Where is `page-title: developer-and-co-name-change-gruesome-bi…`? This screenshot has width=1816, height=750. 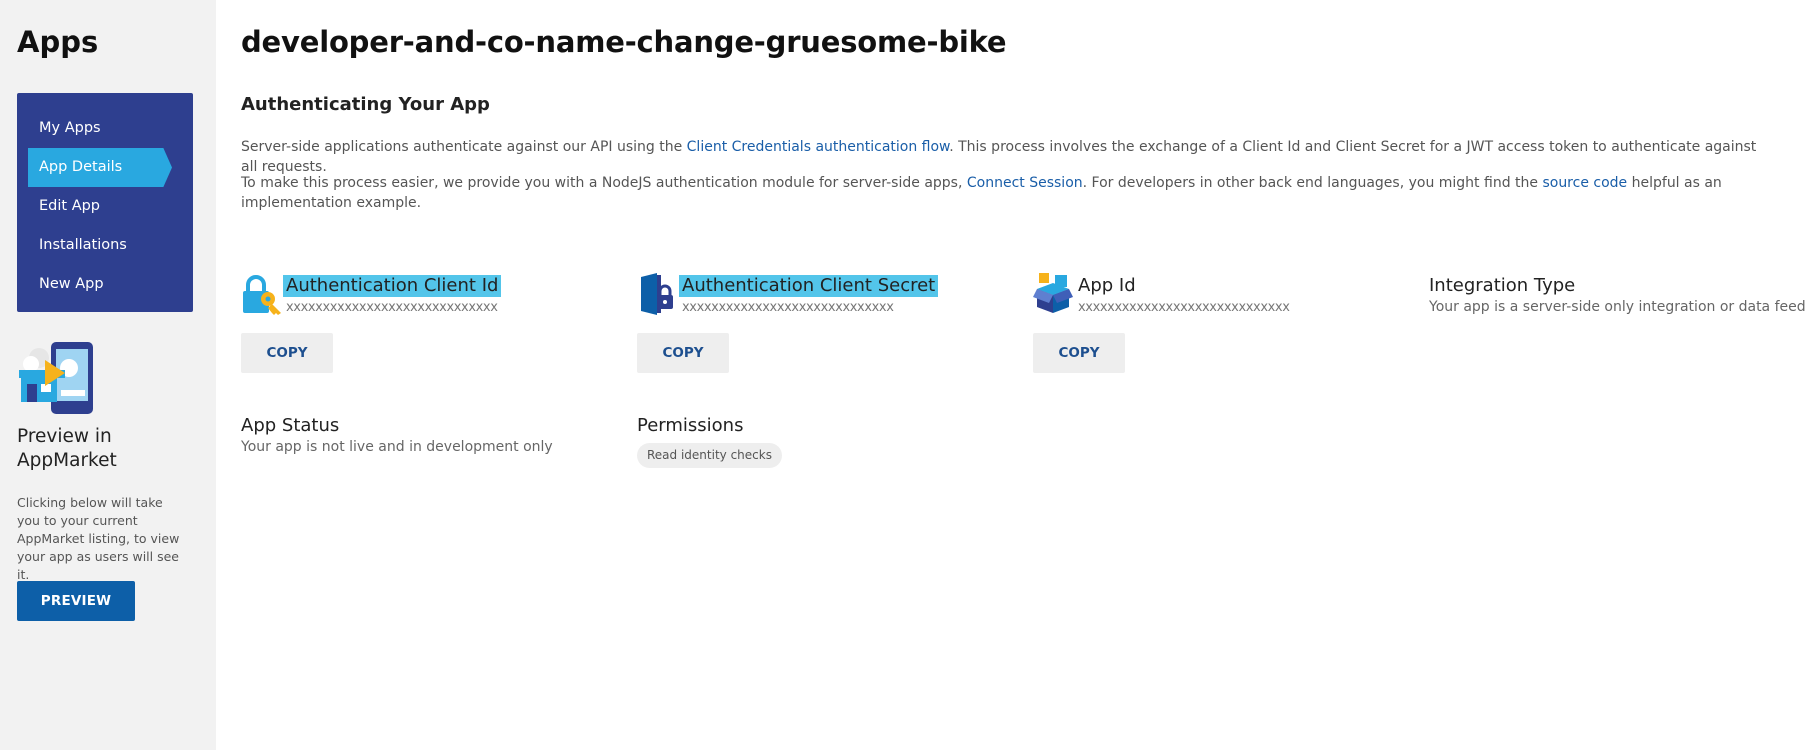
page-title: developer-and-co-name-change-gruesome-bi… is located at coordinates (624, 42).